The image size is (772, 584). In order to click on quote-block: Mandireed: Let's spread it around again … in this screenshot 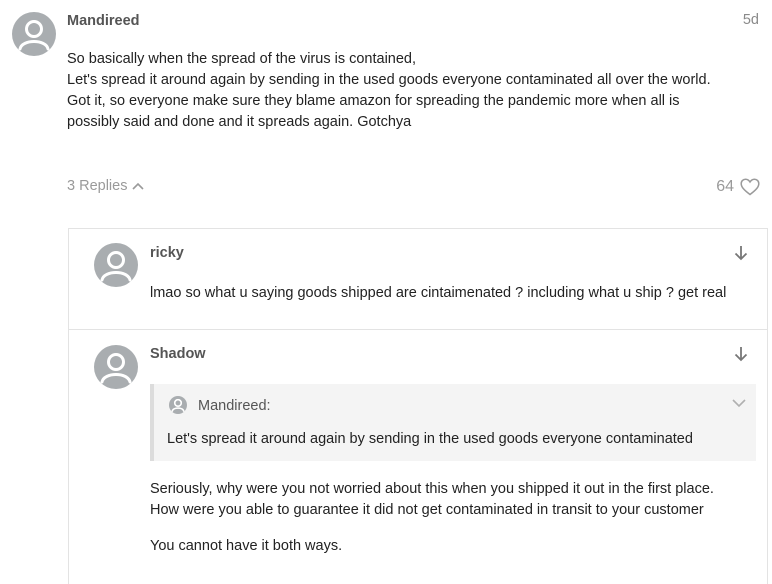, I will do `click(453, 422)`.